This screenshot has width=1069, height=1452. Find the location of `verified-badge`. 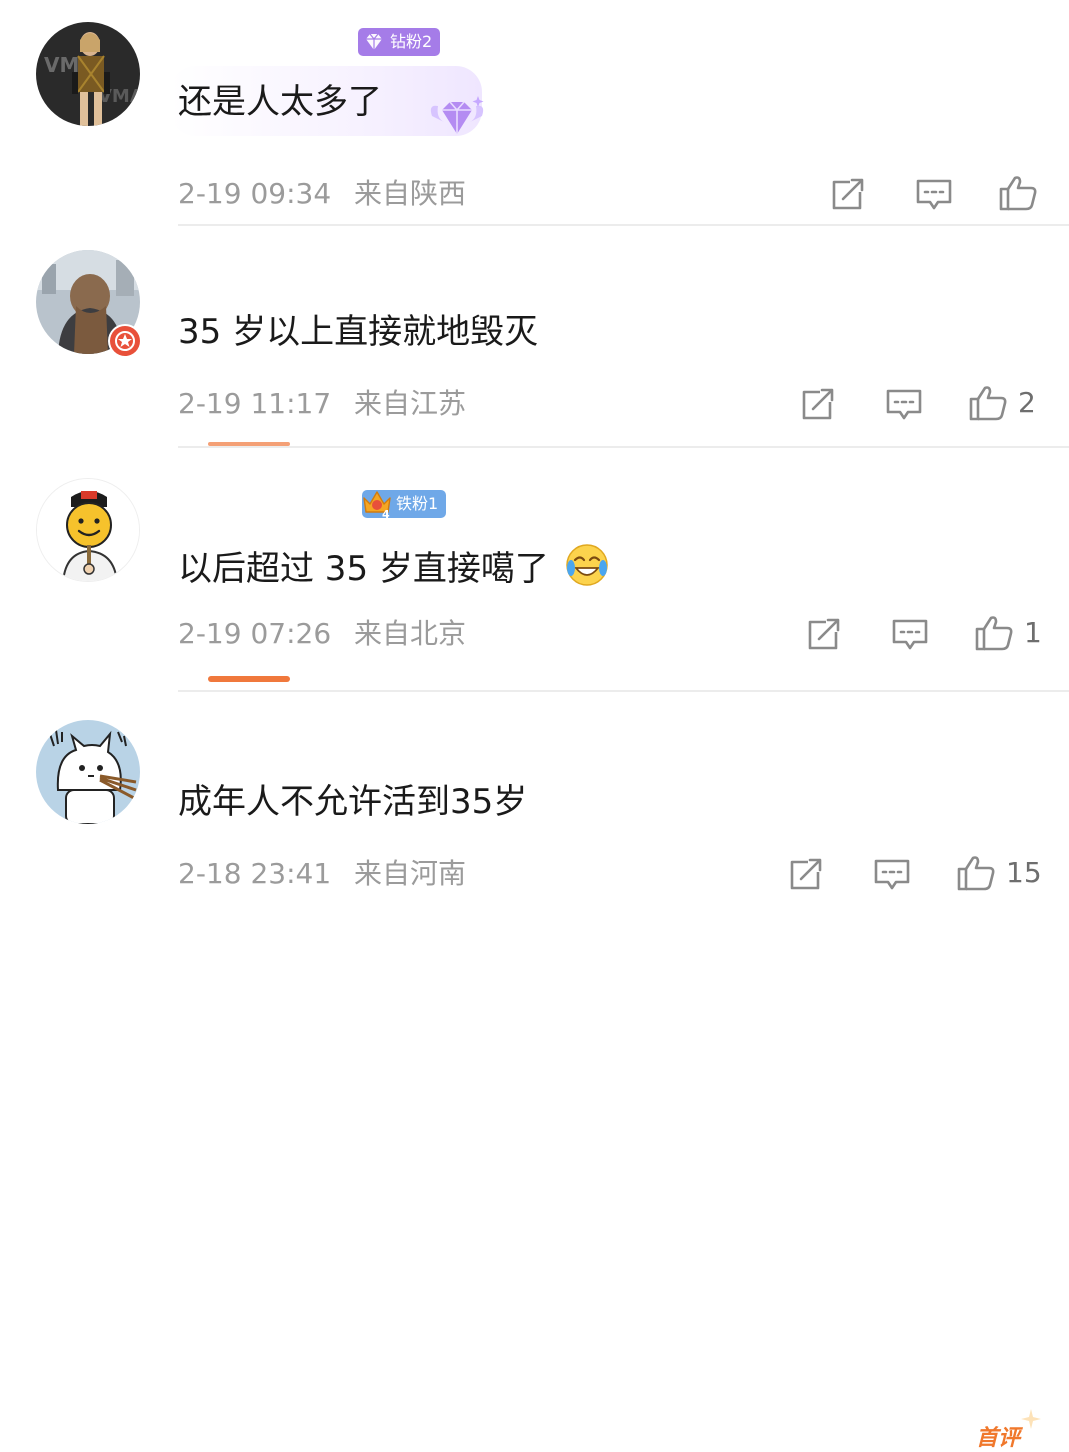

verified-badge is located at coordinates (125, 341).